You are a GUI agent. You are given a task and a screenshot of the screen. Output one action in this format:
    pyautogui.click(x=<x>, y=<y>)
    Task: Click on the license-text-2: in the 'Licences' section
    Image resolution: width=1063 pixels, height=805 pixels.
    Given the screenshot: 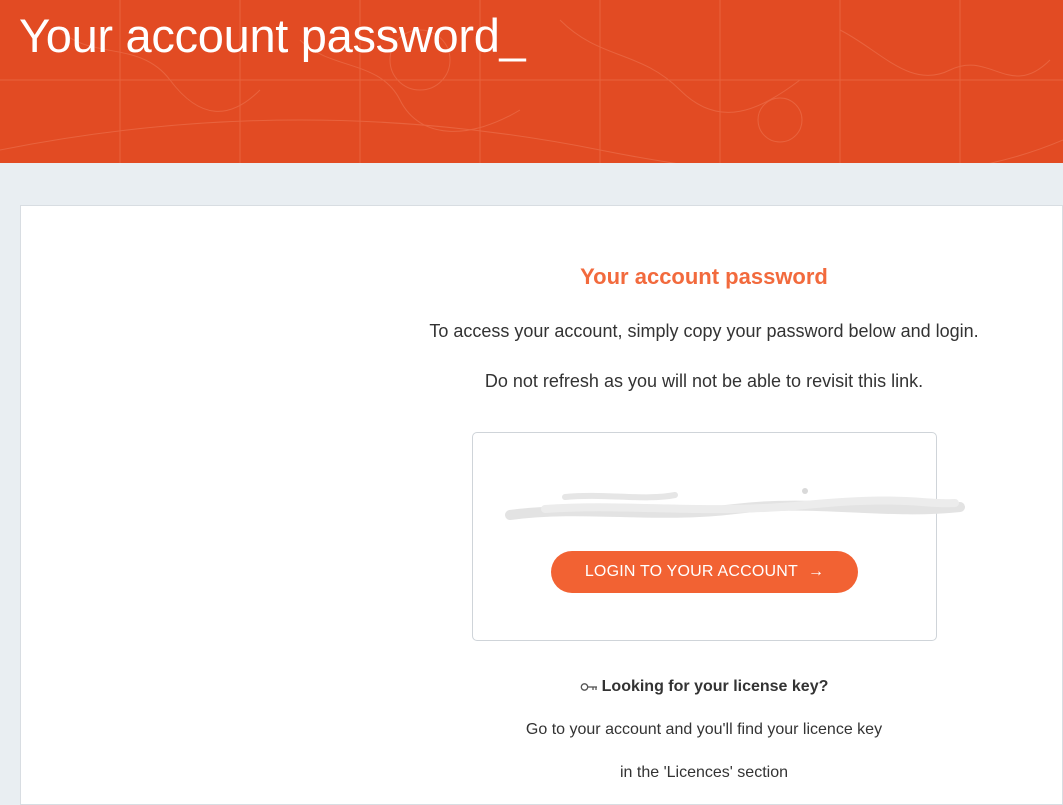 What is the action you would take?
    pyautogui.click(x=704, y=772)
    